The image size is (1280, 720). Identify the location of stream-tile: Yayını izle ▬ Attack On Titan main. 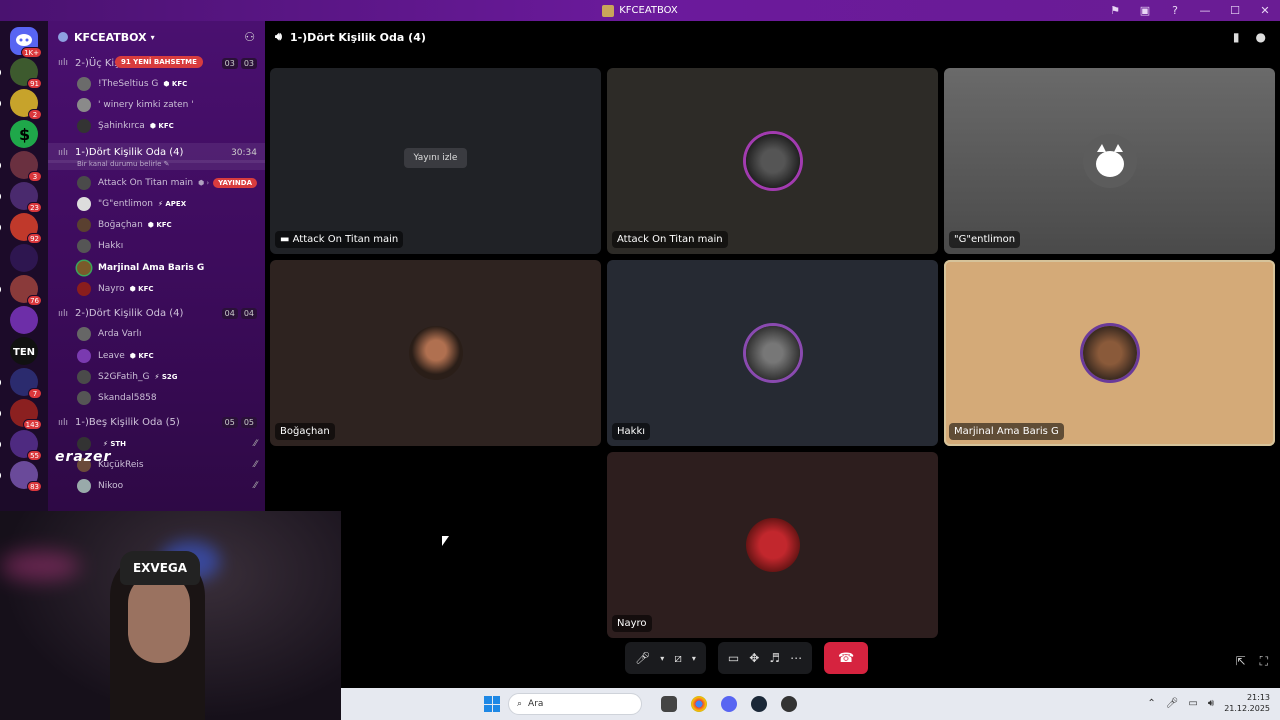
(435, 161).